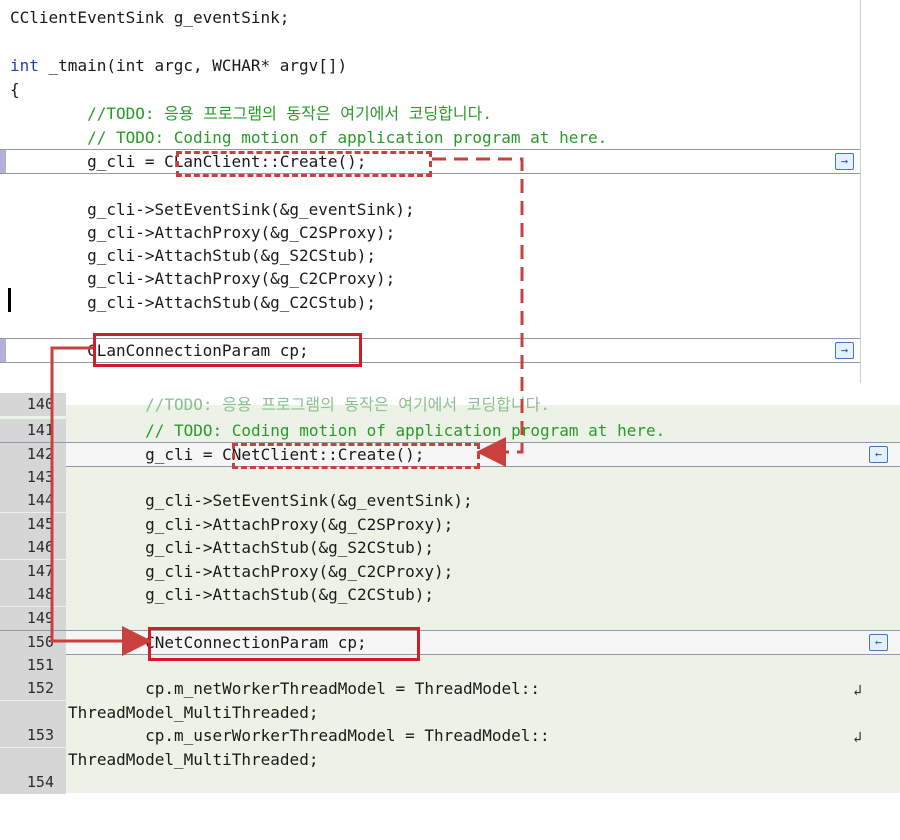 Image resolution: width=900 pixels, height=840 pixels. Describe the element at coordinates (203, 278) in the screenshot. I see `code-line: g_cli->AttachProxy(&g_C2CProxy);` at that location.